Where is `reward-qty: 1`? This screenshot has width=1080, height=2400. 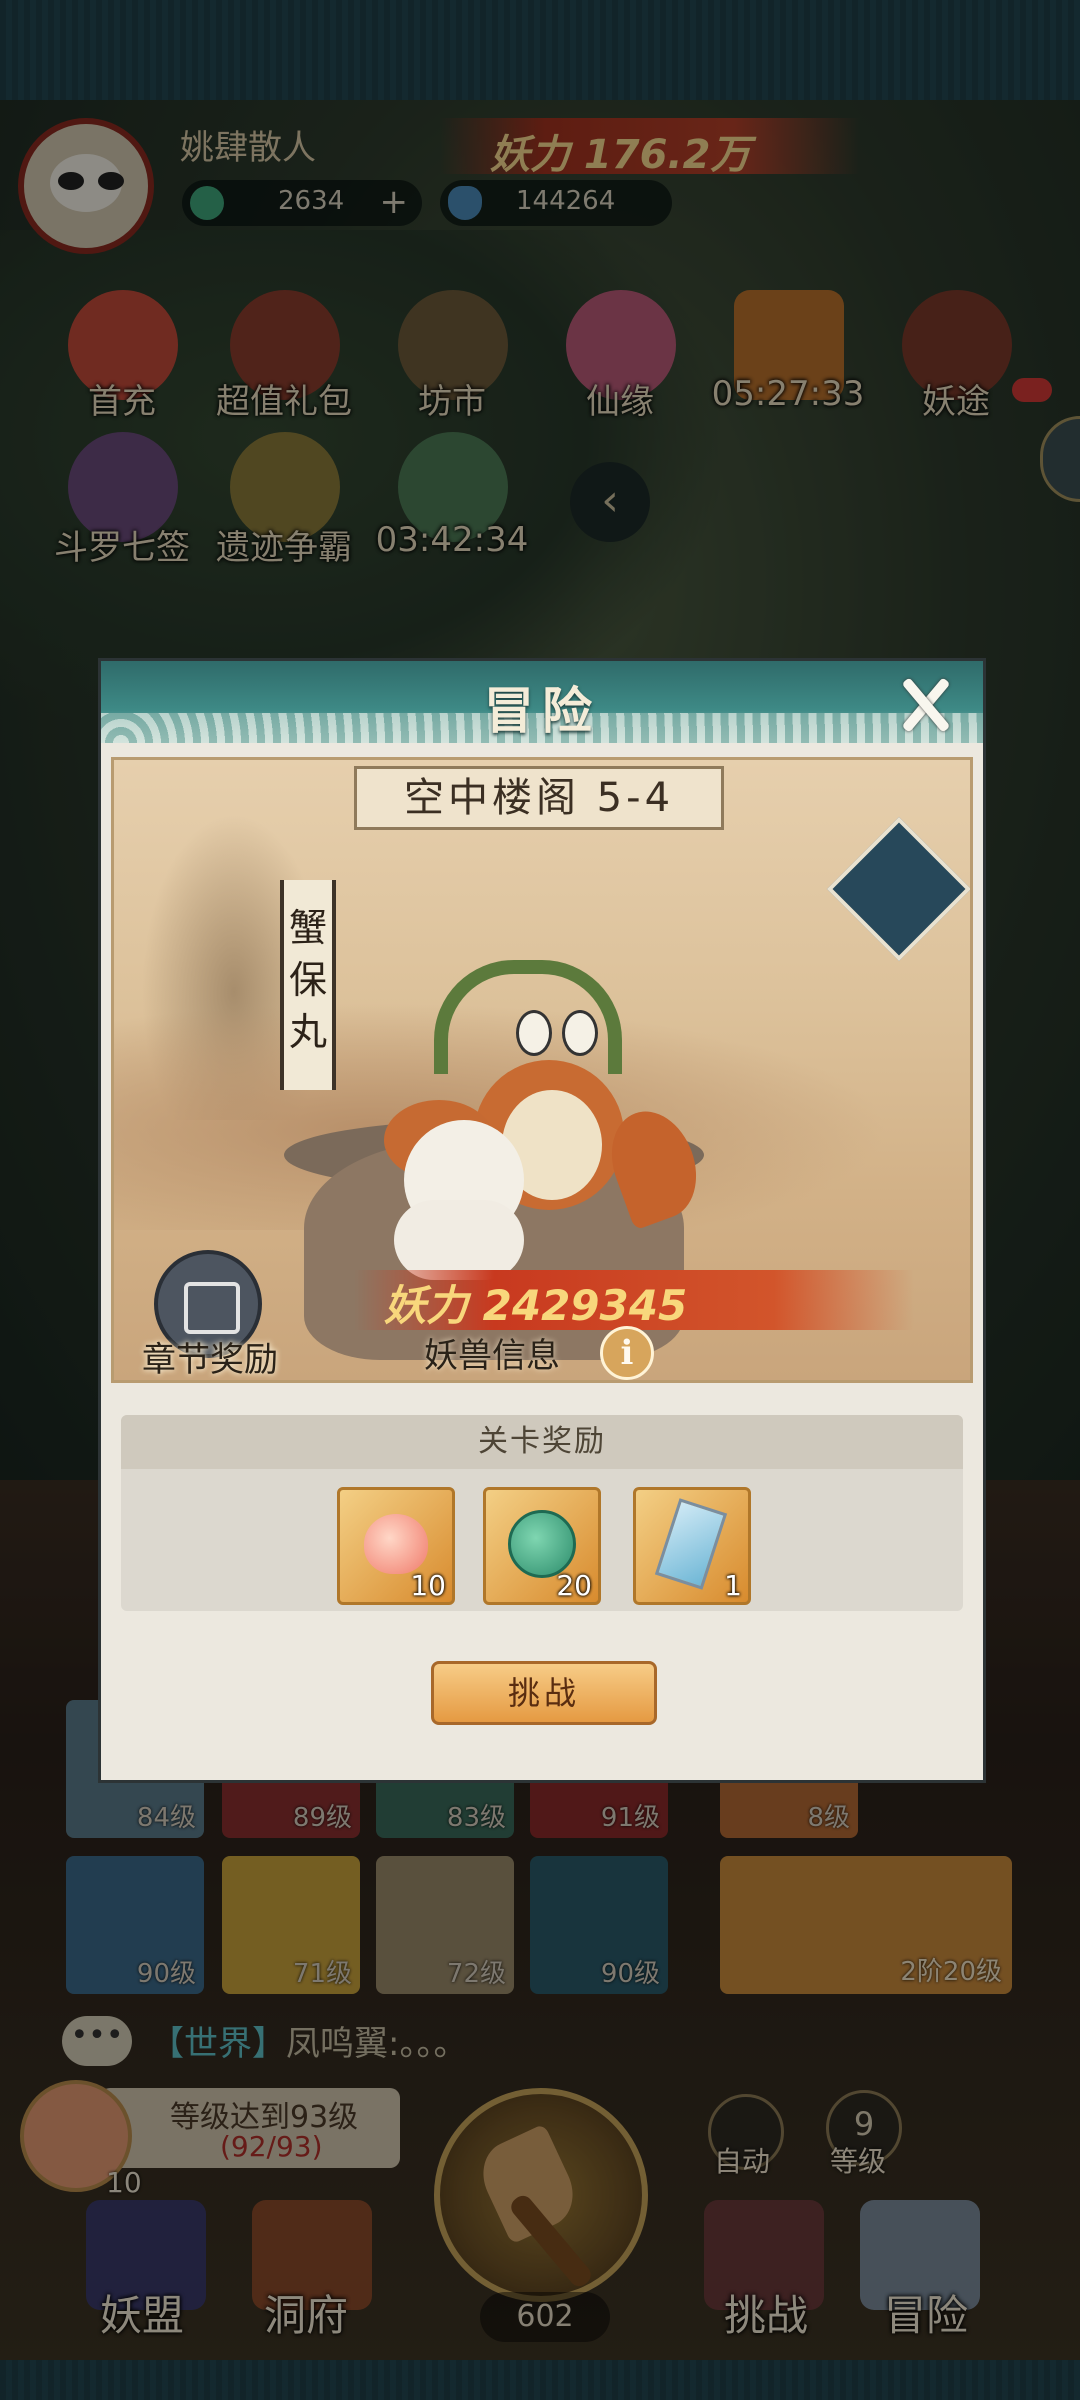 reward-qty: 1 is located at coordinates (733, 1585).